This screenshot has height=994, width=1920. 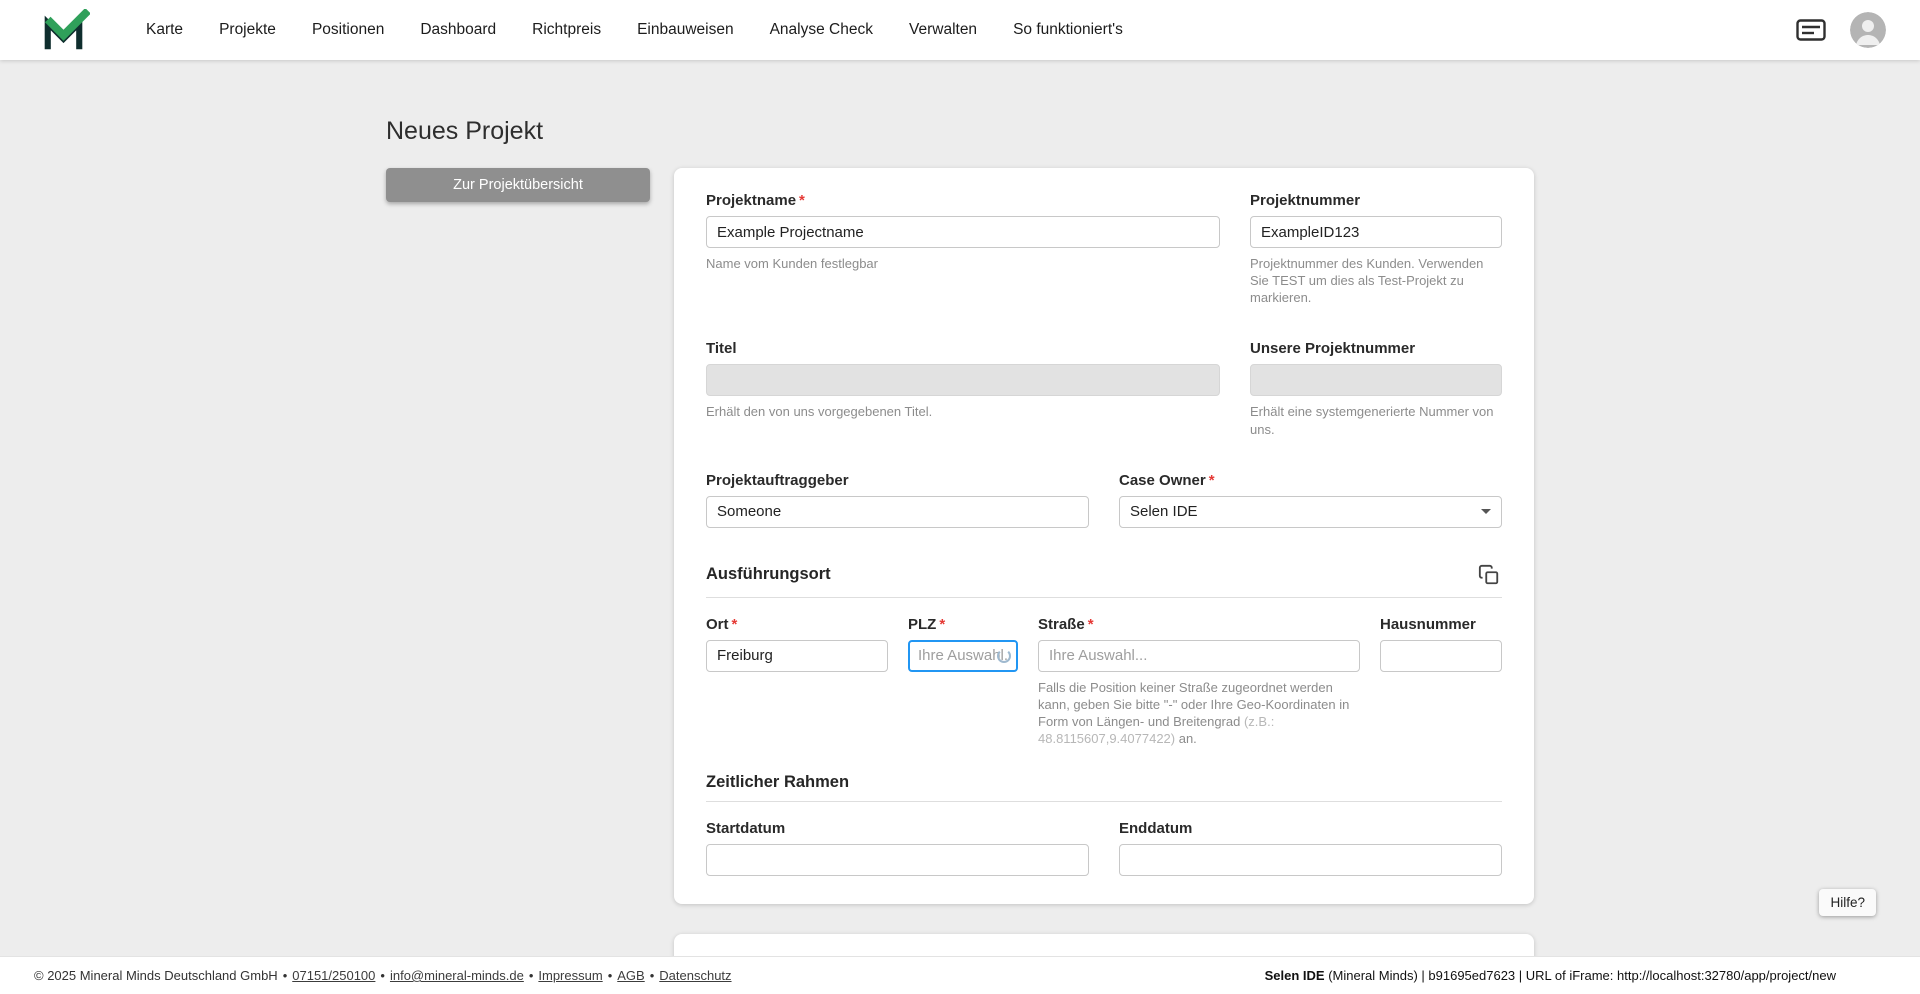 What do you see at coordinates (333, 975) in the screenshot?
I see `footer-phone-link: 07151/250100` at bounding box center [333, 975].